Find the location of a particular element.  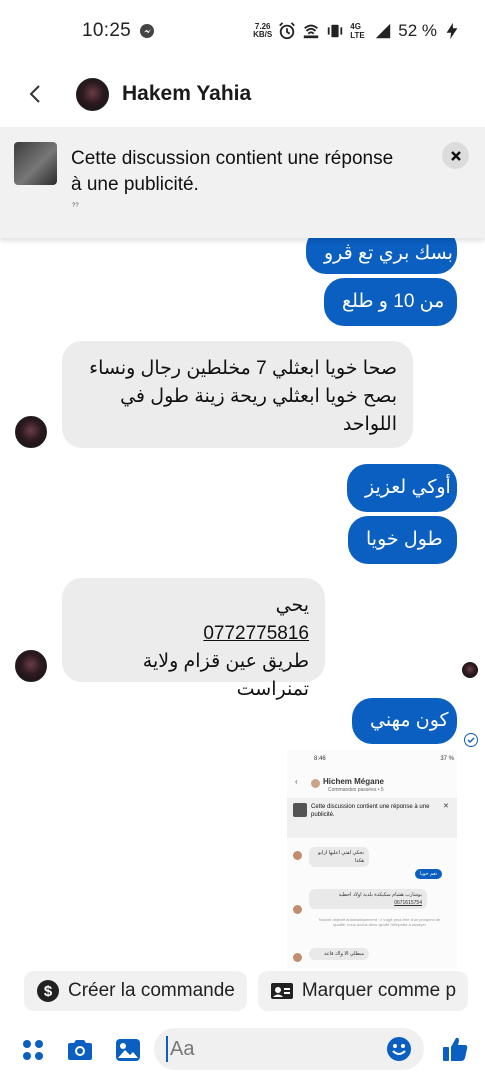

quick-actions-bar: $ Créer la commande Marquer comme p is located at coordinates (242, 990).